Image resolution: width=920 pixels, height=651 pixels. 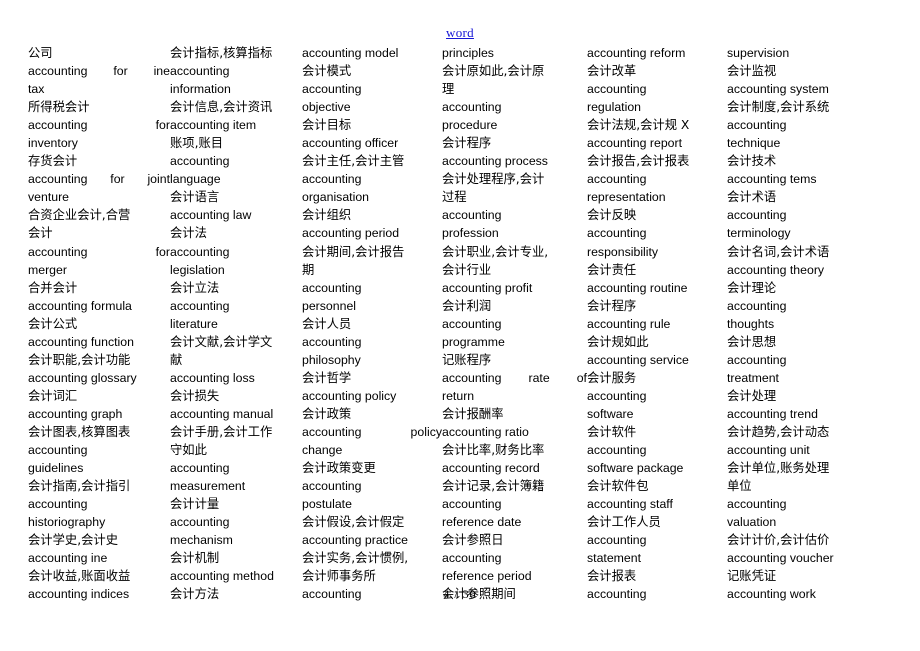 I want to click on glossary-term-english: venture, so click(x=49, y=197).